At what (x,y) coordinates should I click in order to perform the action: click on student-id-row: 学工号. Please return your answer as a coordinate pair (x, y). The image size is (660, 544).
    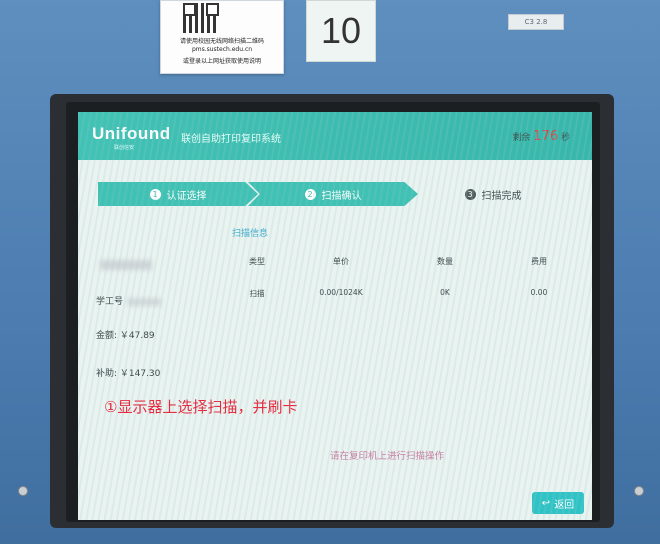
    Looking at the image, I should click on (129, 300).